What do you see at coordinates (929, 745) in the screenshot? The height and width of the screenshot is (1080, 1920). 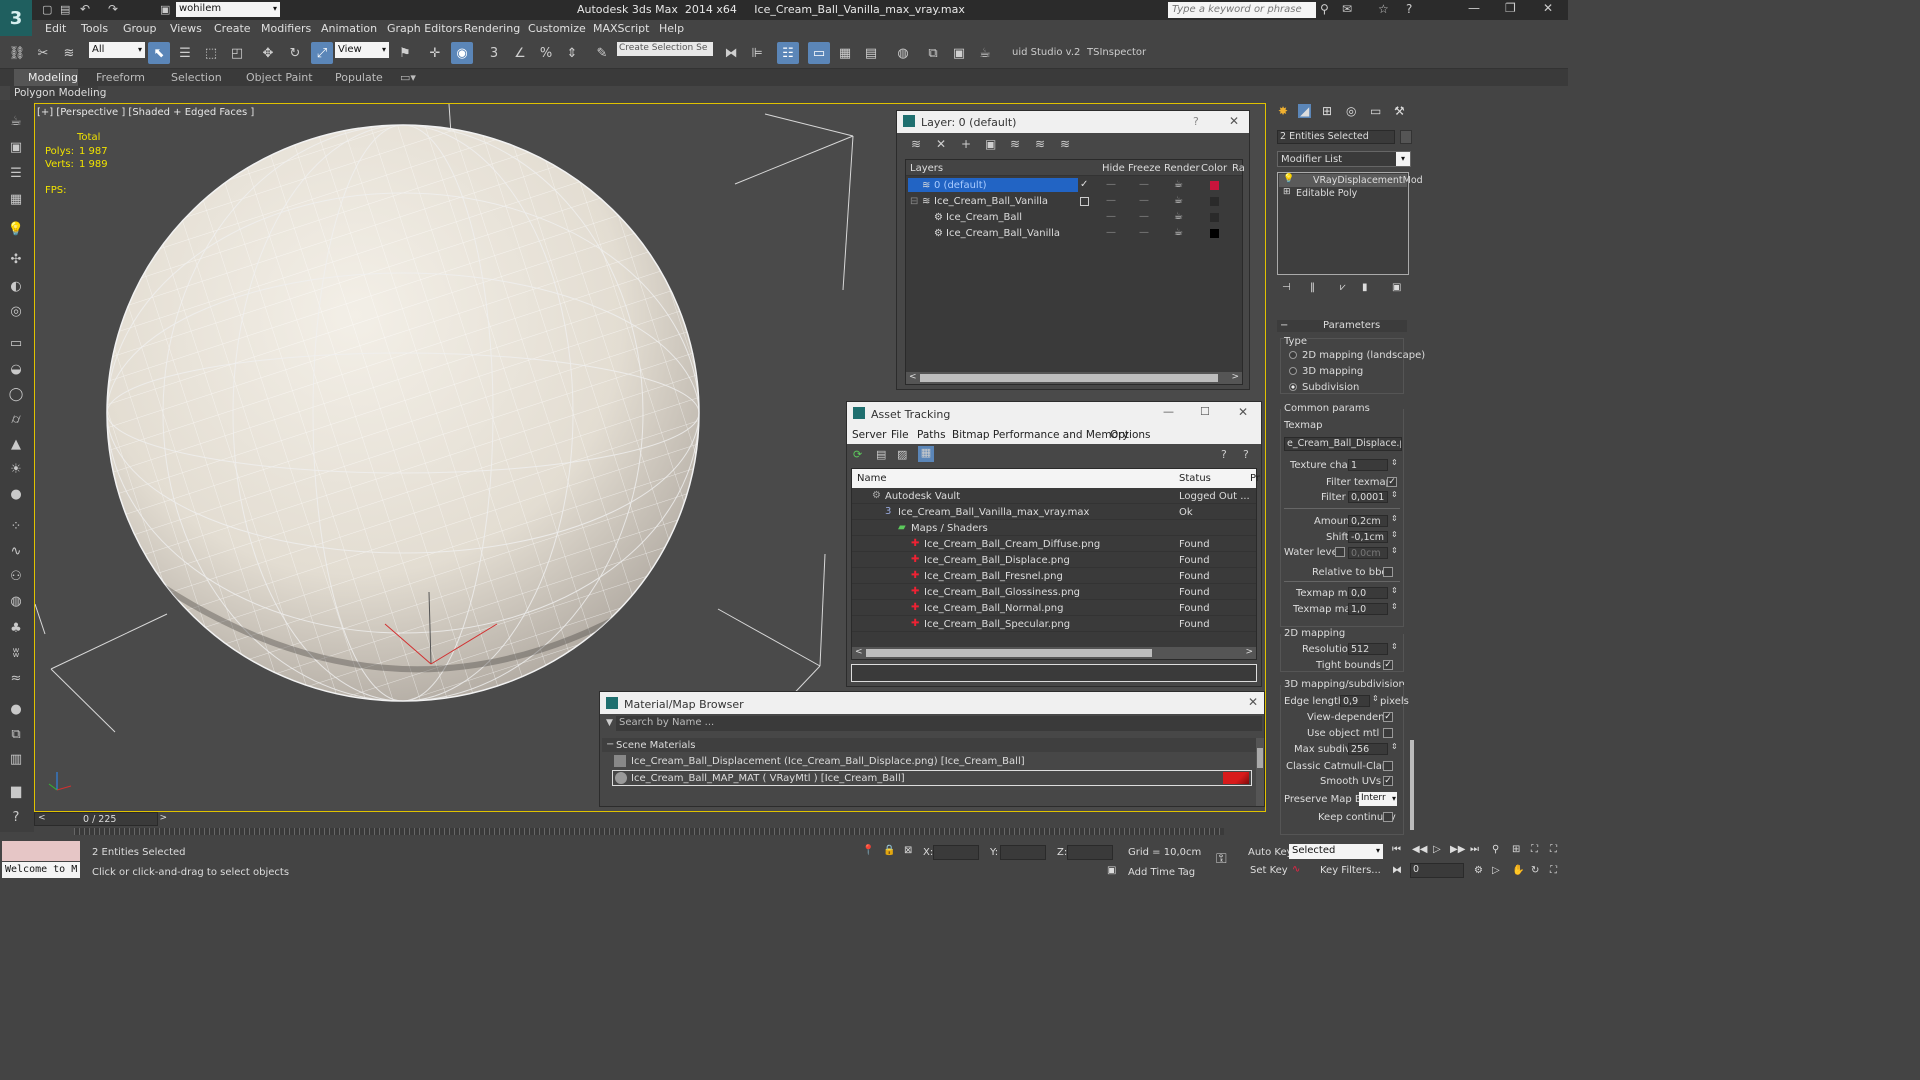 I see `scene-materials-group: − Scene Materials` at bounding box center [929, 745].